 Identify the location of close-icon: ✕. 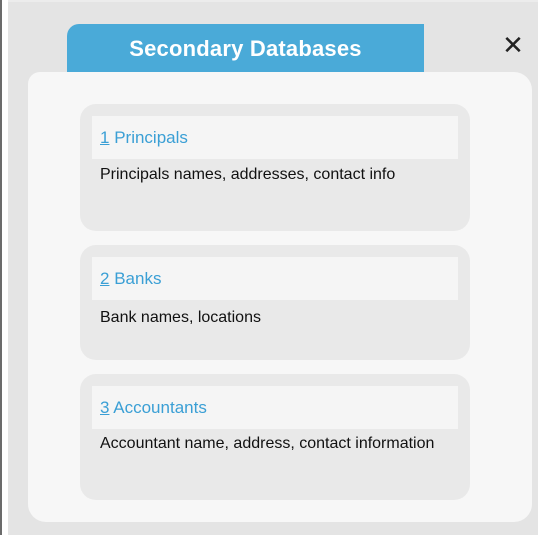
(513, 45).